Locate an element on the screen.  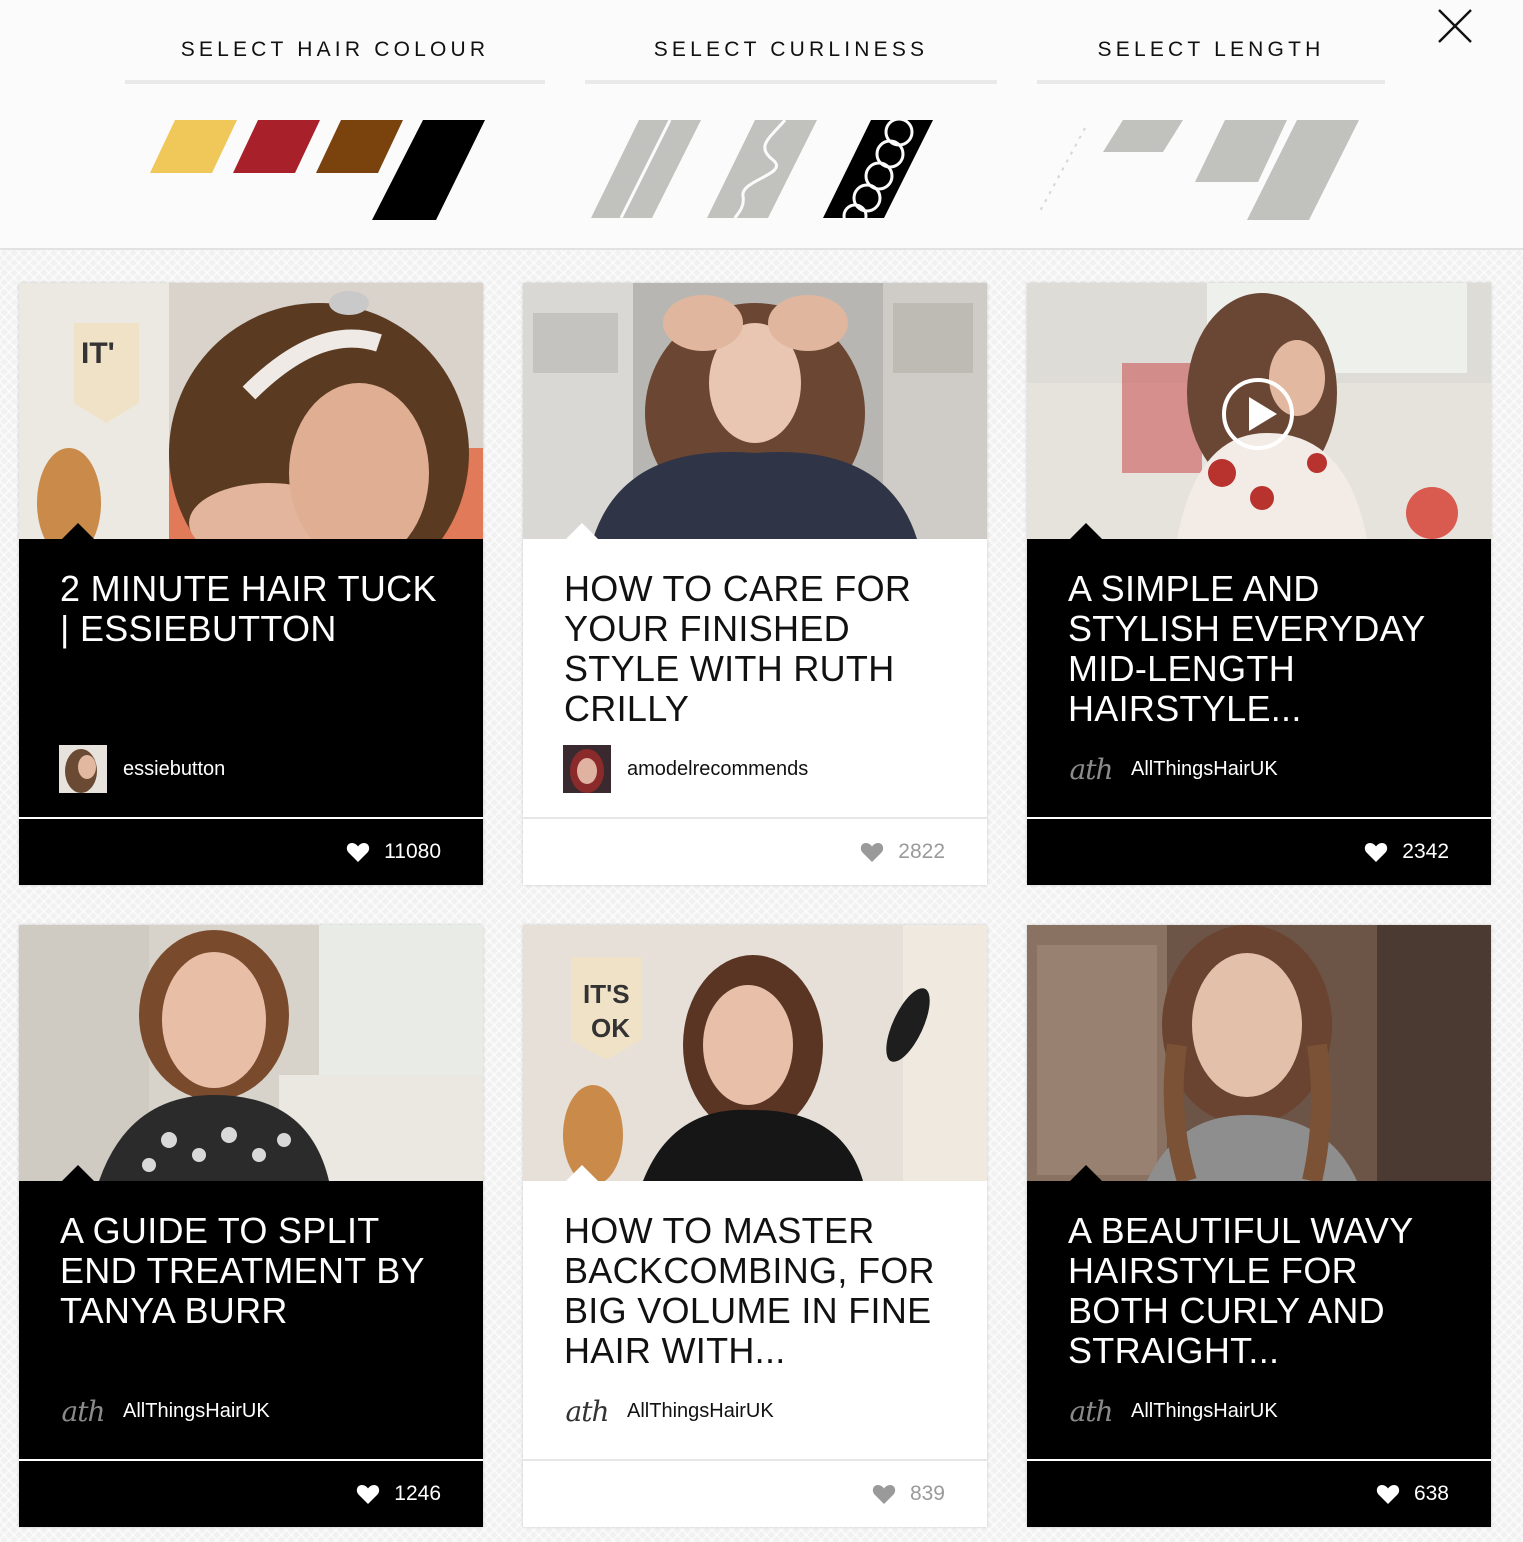
card-author: amodelrecommends is located at coordinates (685, 769).